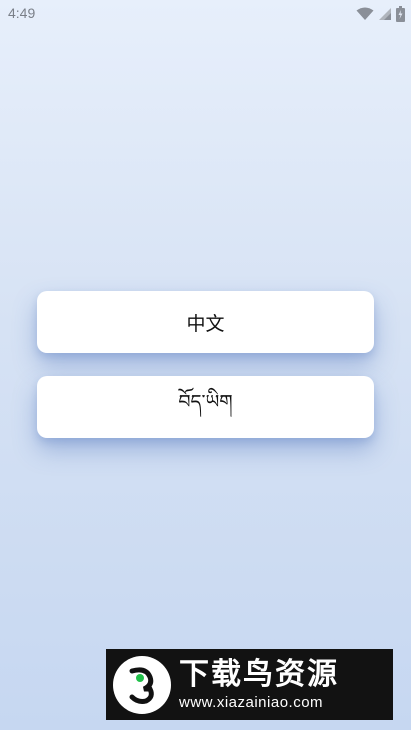  Describe the element at coordinates (259, 674) in the screenshot. I see `watermark-title: 下载鸟资源` at that location.